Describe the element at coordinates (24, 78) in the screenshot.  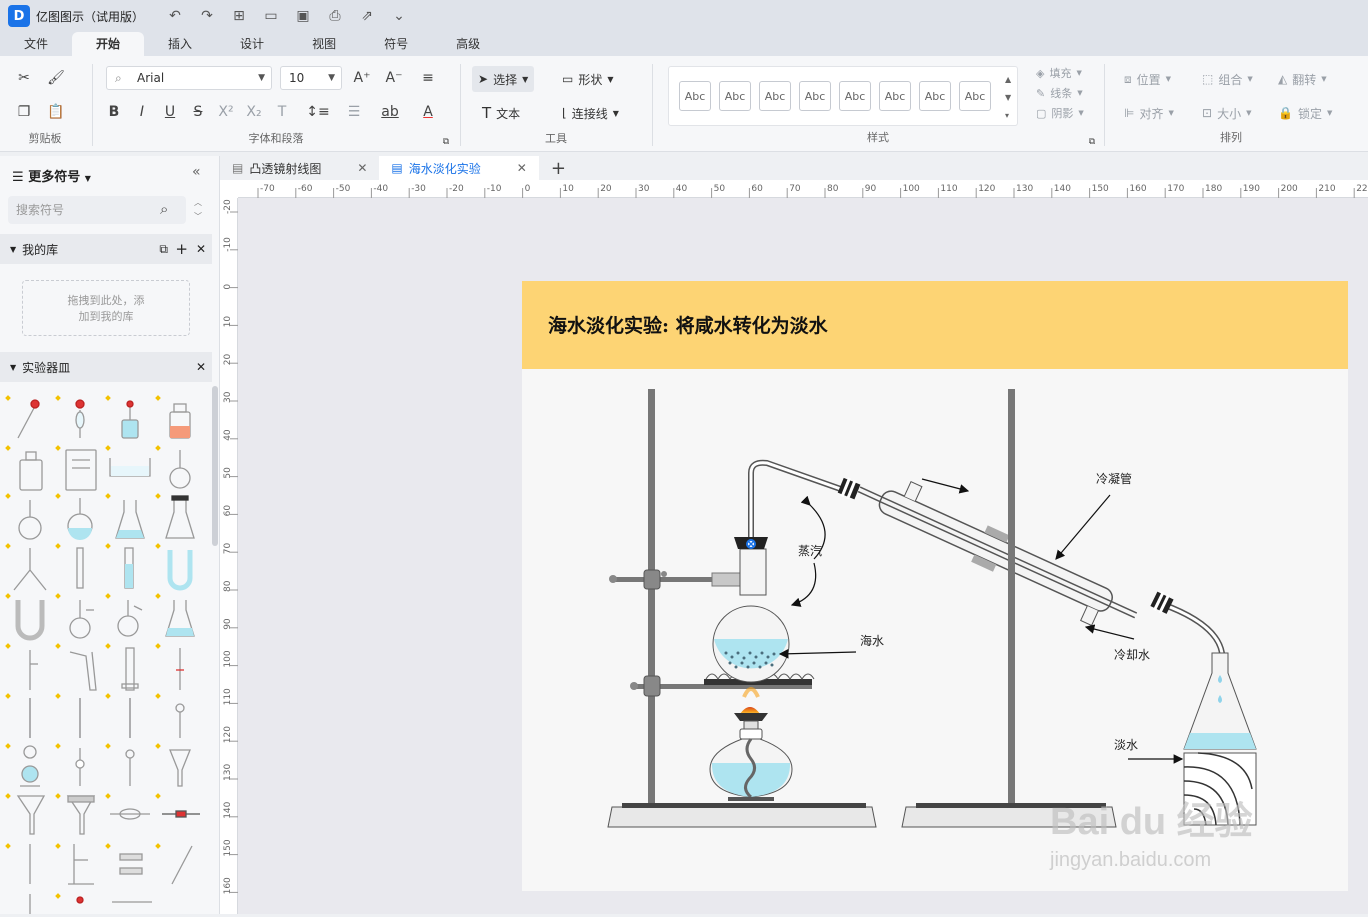
I see `cut-icon: ✂` at that location.